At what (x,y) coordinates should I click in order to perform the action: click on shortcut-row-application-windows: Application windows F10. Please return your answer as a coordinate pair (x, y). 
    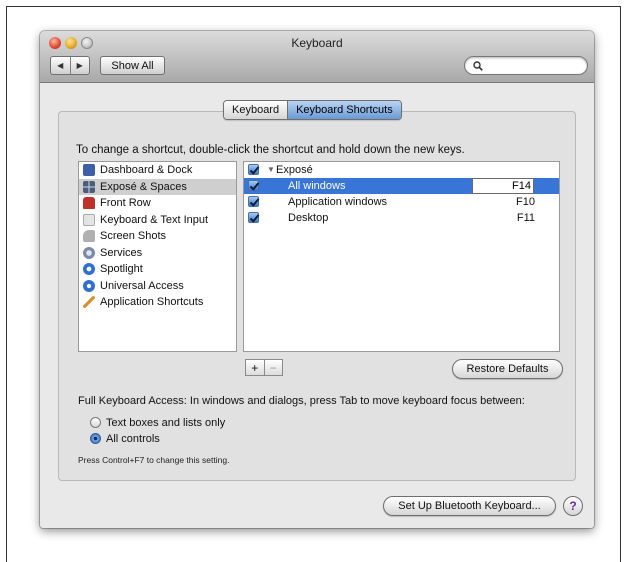
    Looking at the image, I should click on (401, 202).